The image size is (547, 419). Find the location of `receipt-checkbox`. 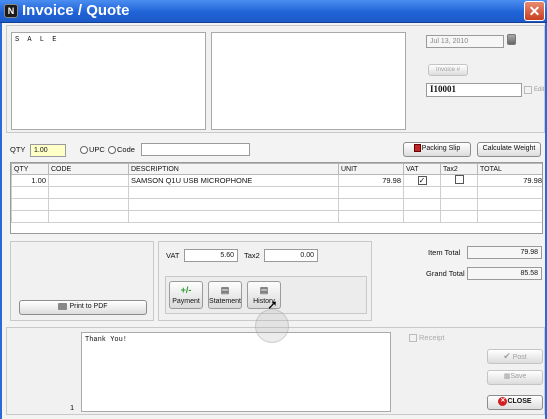

receipt-checkbox is located at coordinates (413, 338).